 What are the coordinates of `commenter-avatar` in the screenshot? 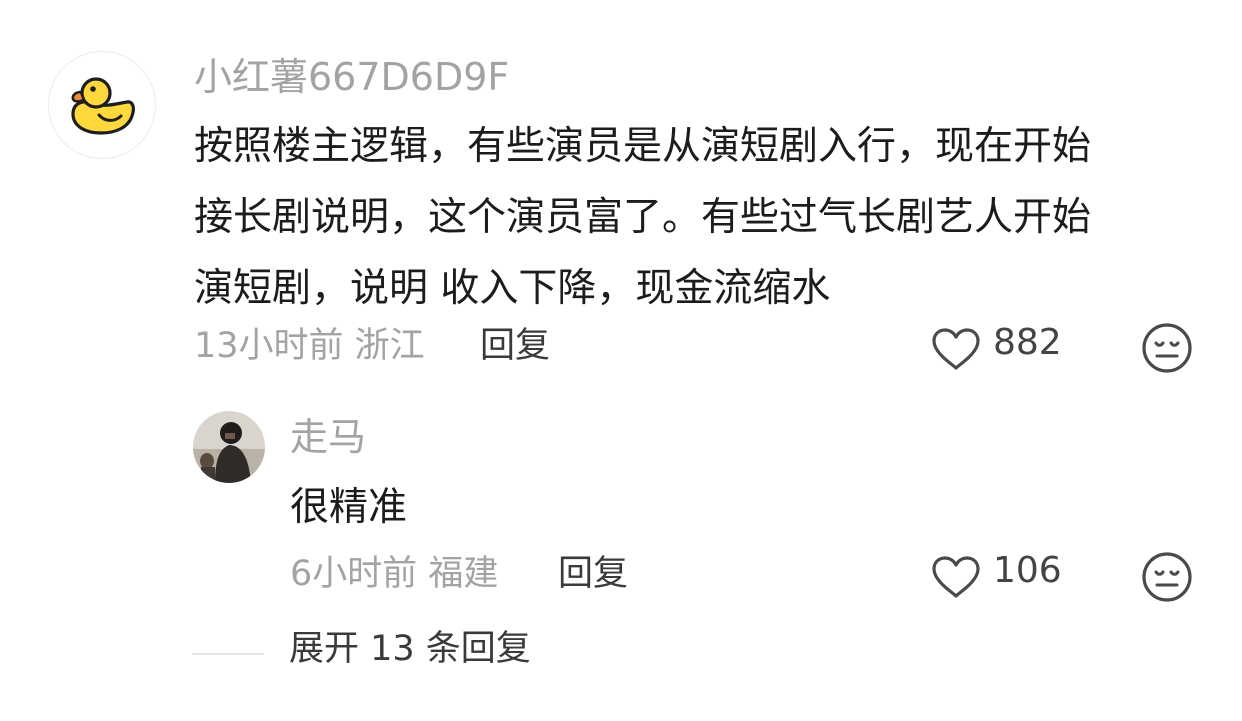 It's located at (102, 105).